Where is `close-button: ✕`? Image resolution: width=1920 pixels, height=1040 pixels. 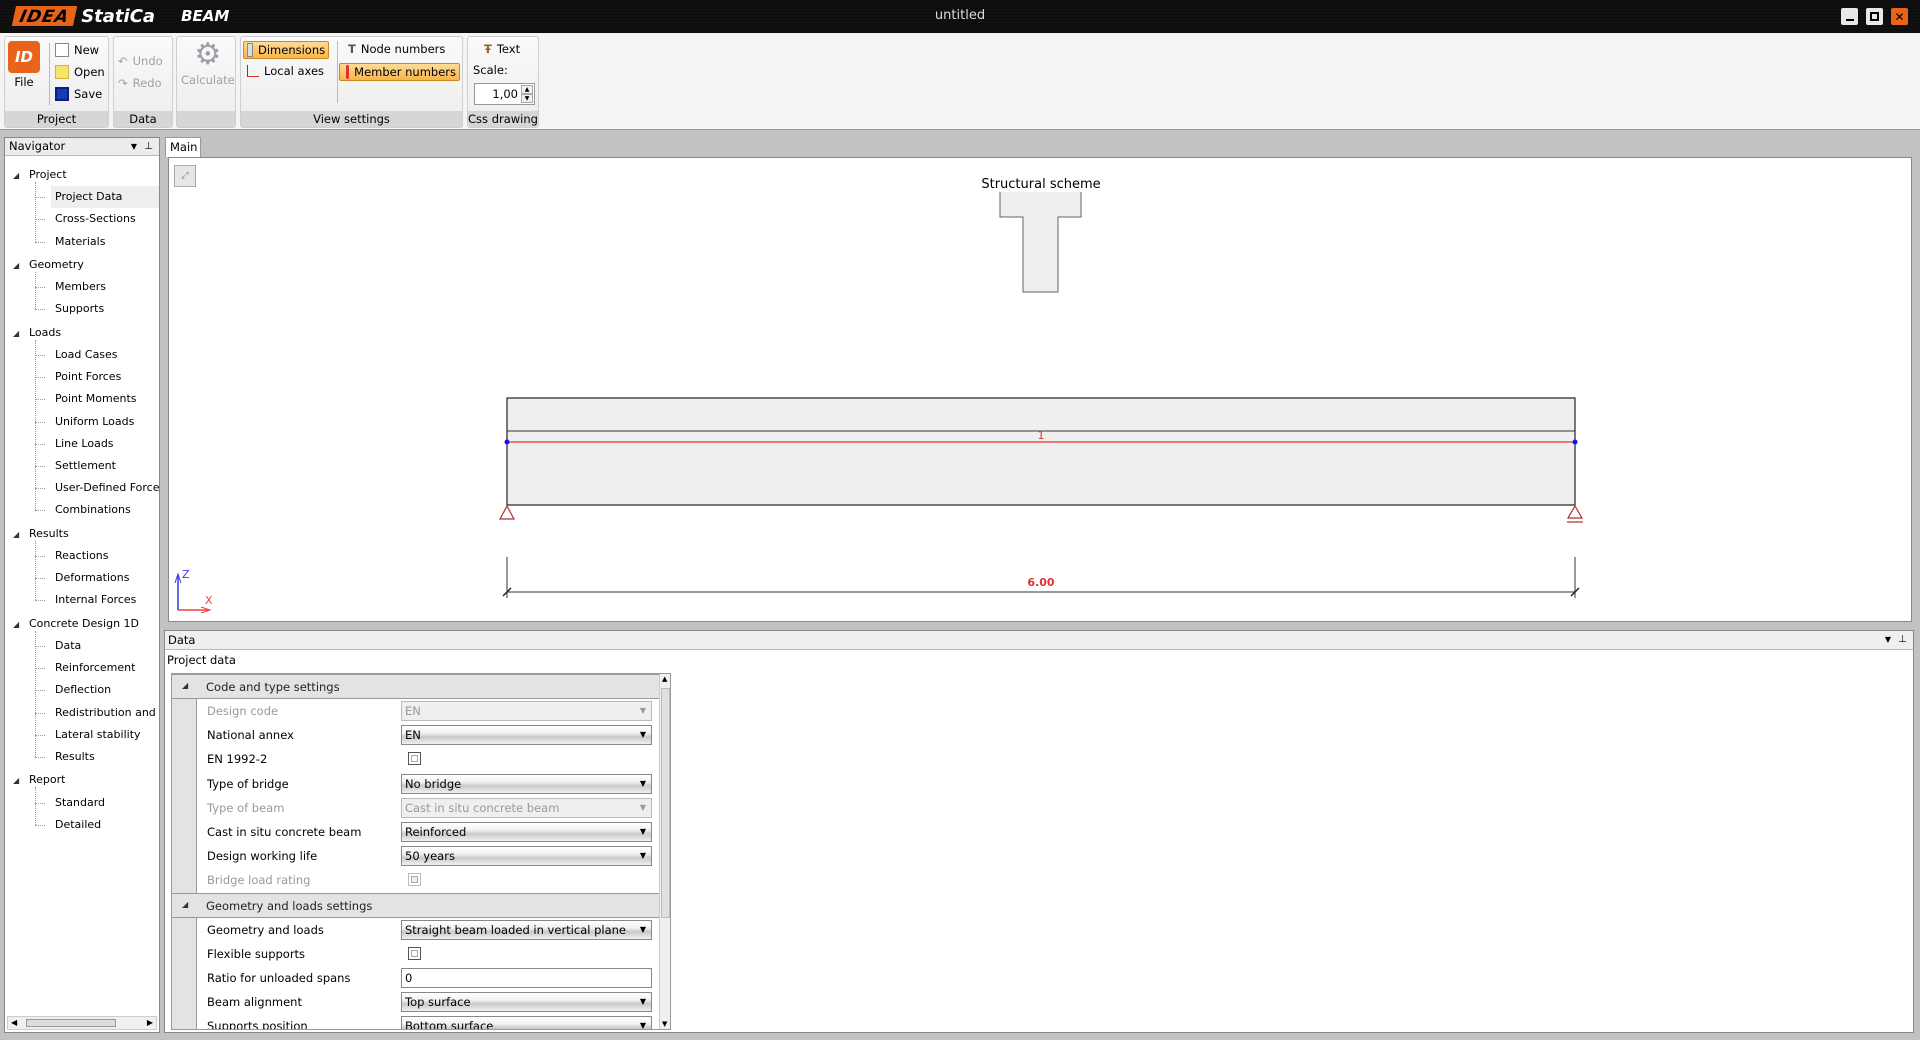
close-button: ✕ is located at coordinates (1899, 16).